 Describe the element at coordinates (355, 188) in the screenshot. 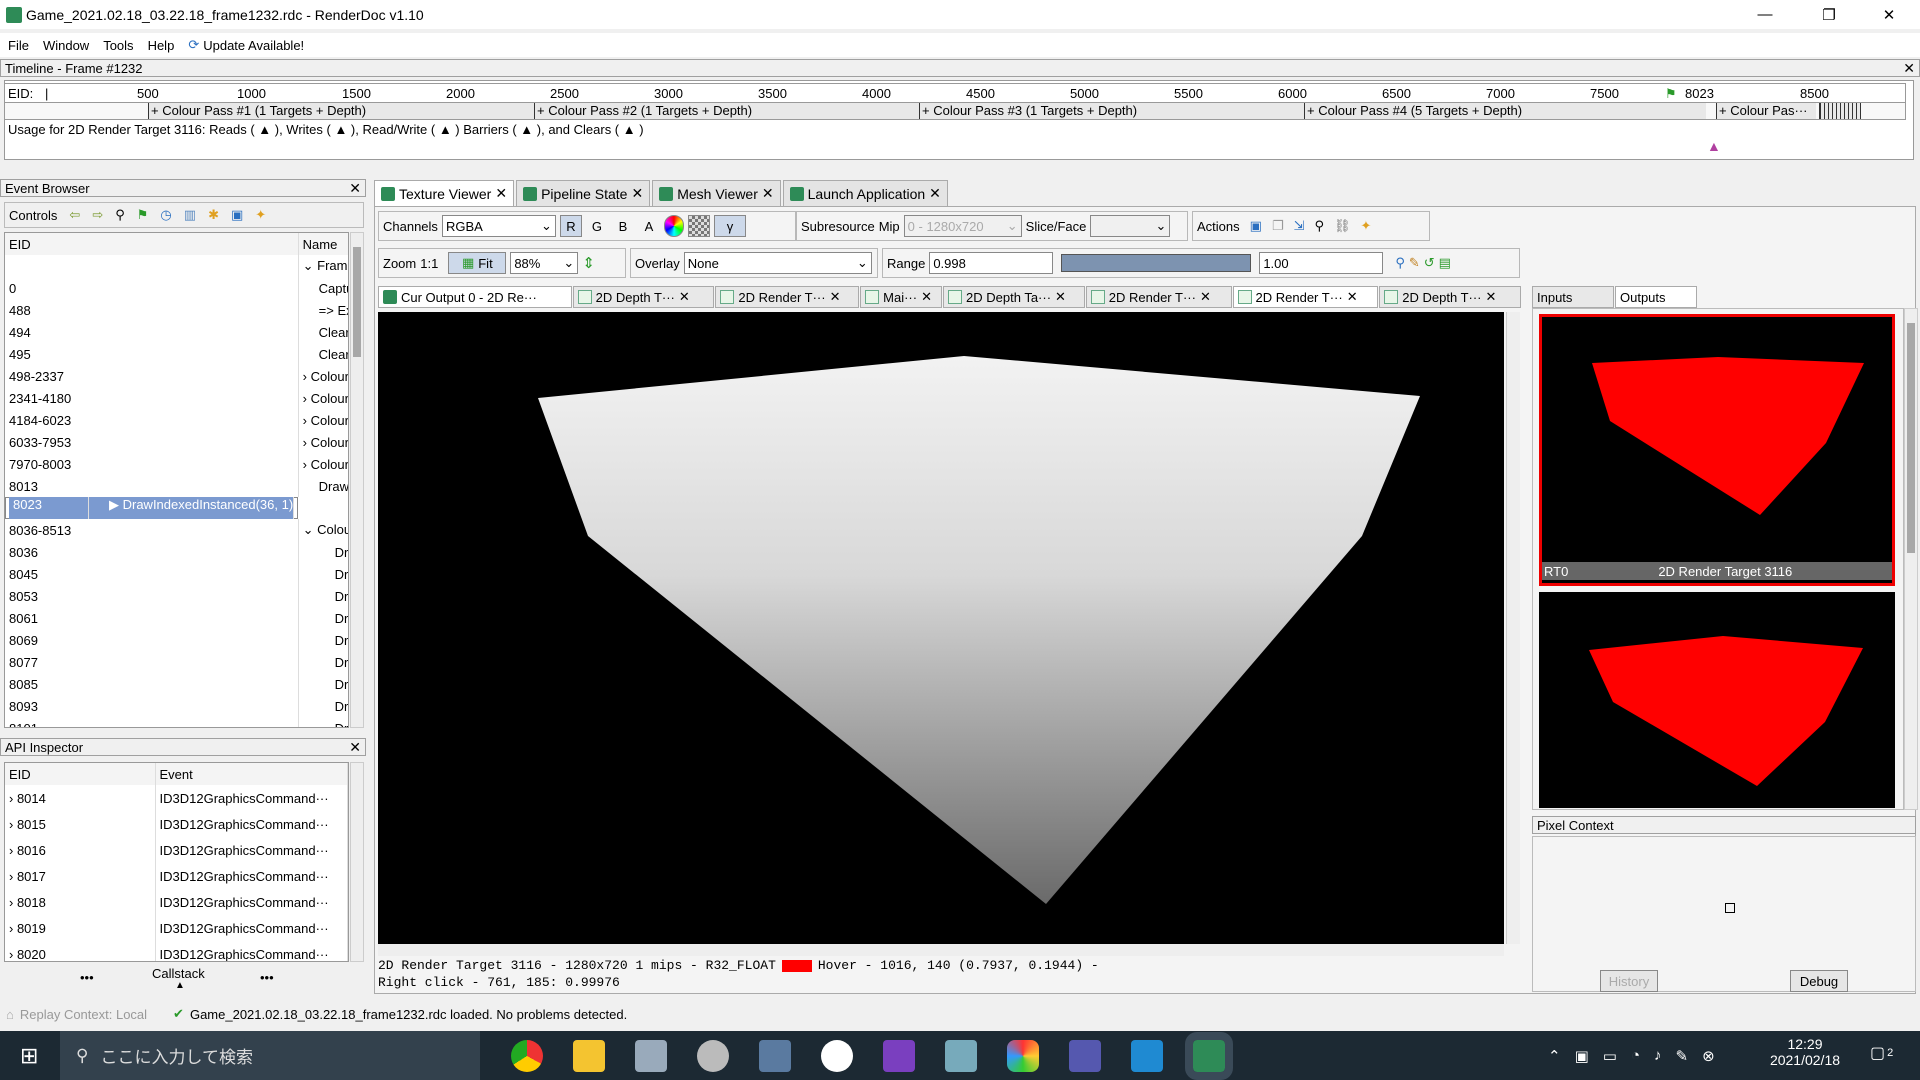

I see `event-browser-close-icon: ✕` at that location.